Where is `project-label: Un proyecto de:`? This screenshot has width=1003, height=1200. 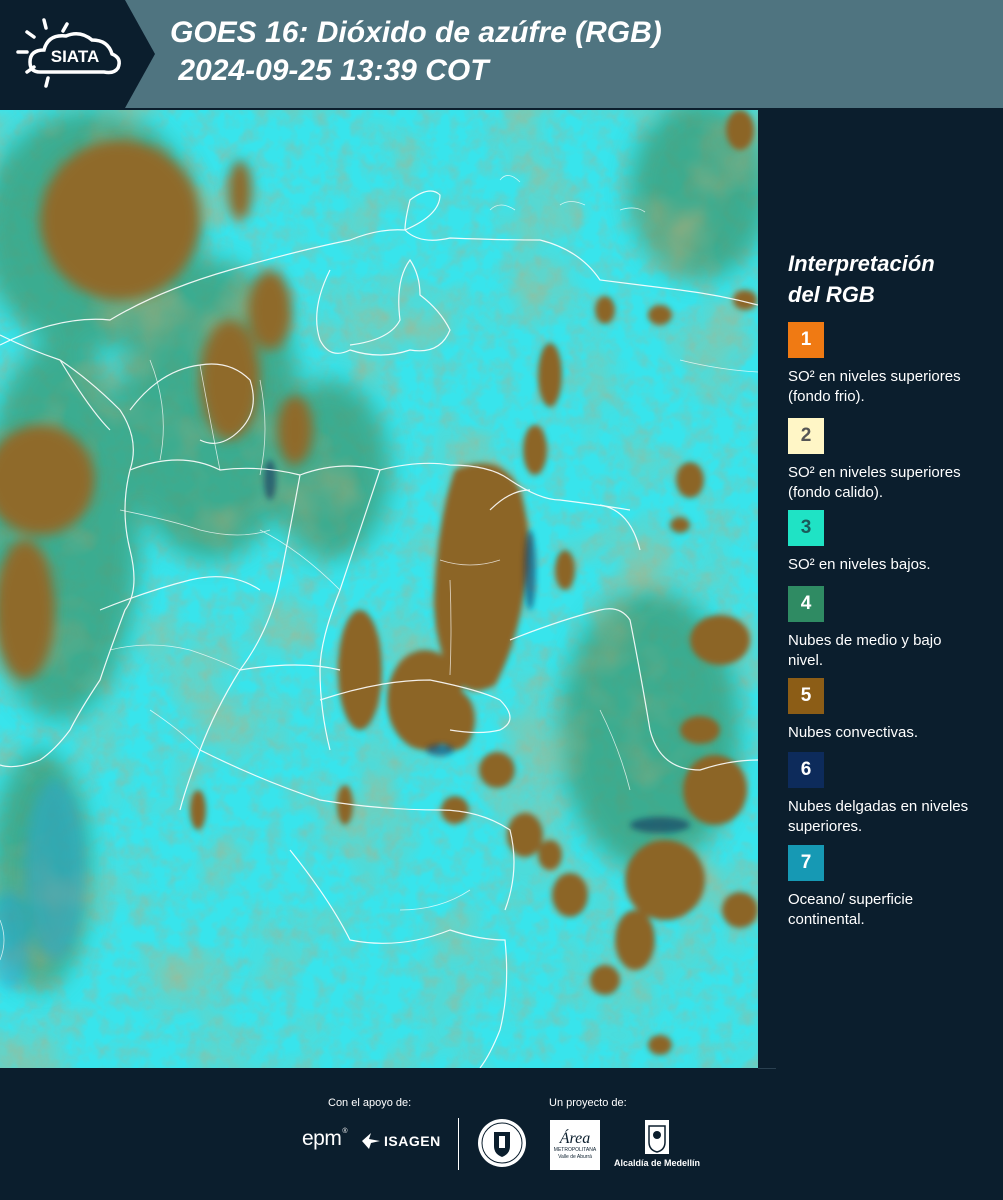 project-label: Un proyecto de: is located at coordinates (588, 1103).